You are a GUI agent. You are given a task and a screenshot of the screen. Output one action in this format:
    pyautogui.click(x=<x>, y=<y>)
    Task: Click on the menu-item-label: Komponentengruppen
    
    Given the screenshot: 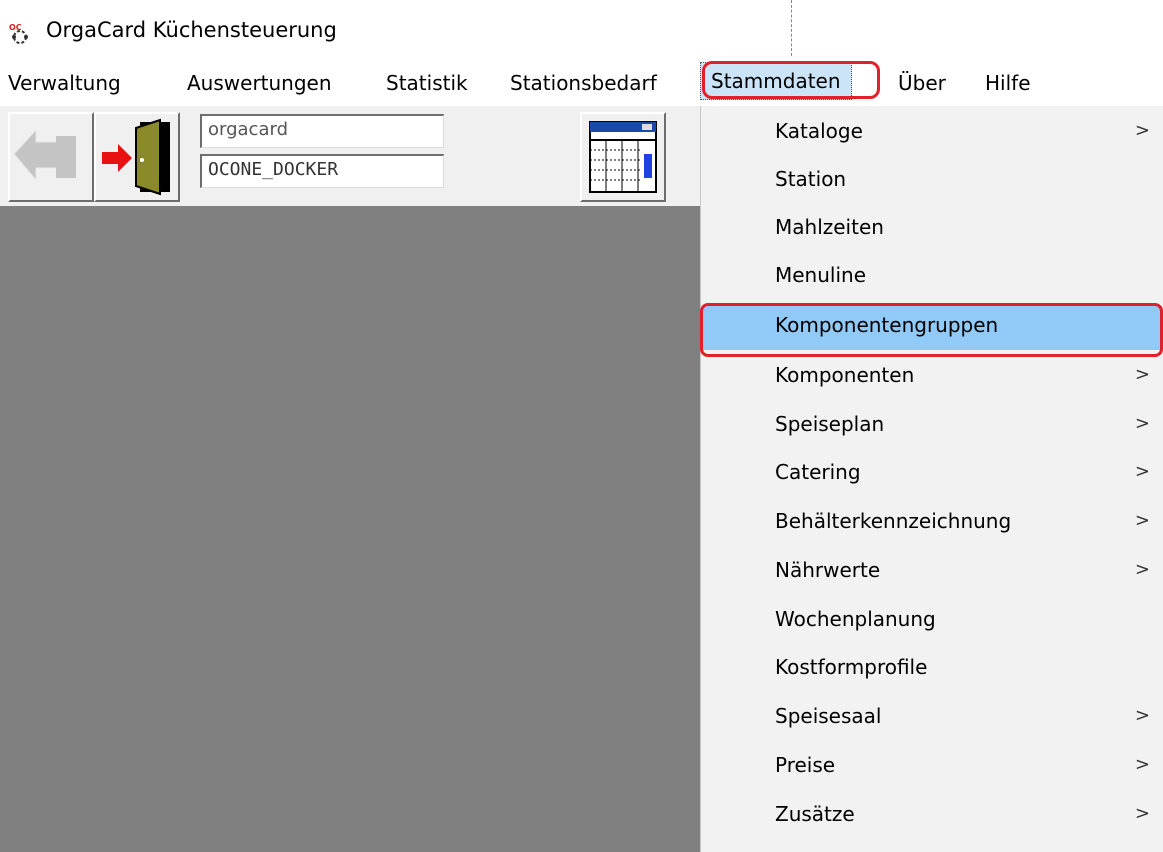 What is the action you would take?
    pyautogui.click(x=887, y=325)
    